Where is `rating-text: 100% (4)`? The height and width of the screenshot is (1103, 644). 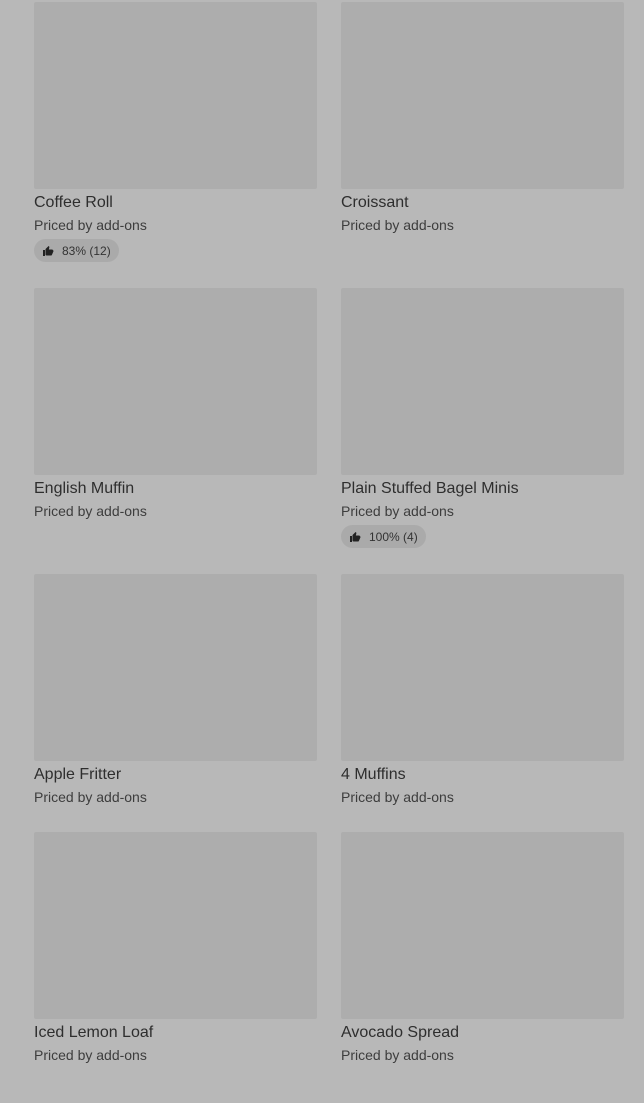
rating-text: 100% (4) is located at coordinates (393, 536).